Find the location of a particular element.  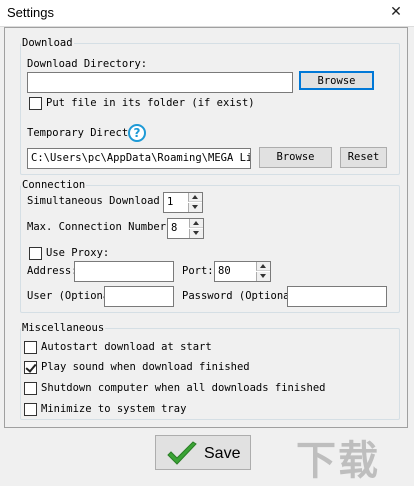

user-label: User (Optiona is located at coordinates (65, 296).